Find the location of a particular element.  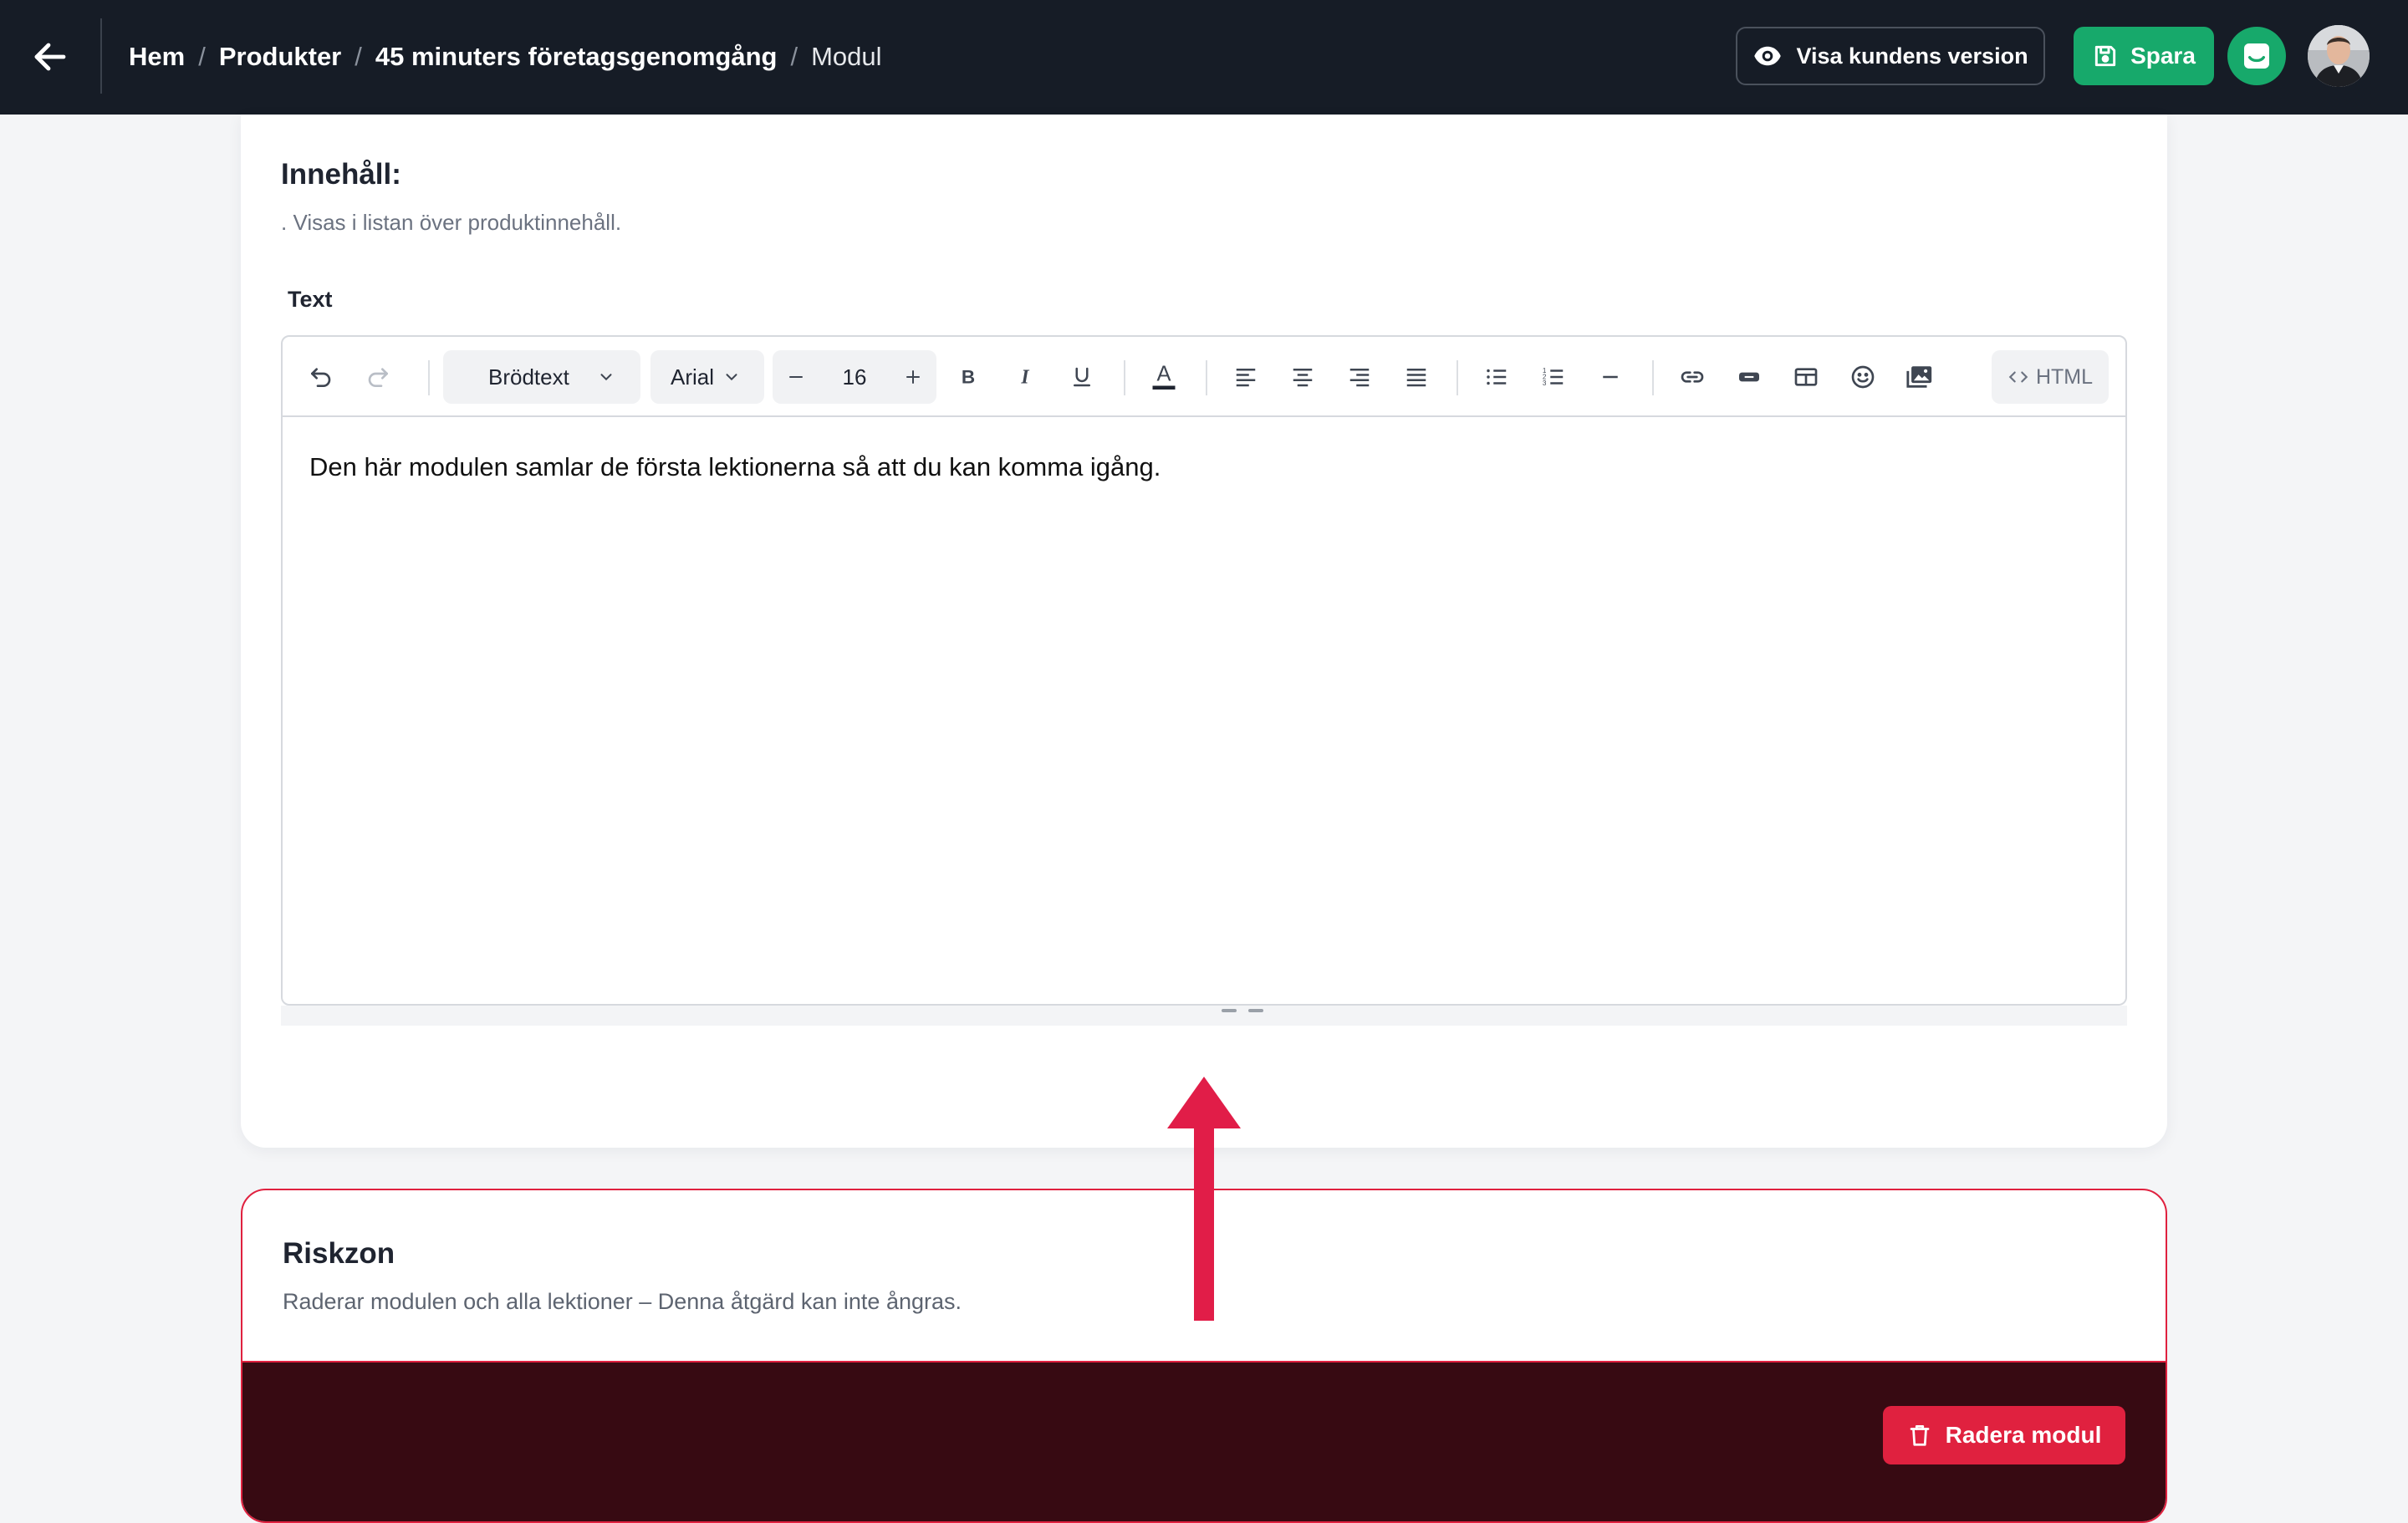

align-justify-icon is located at coordinates (1416, 378).